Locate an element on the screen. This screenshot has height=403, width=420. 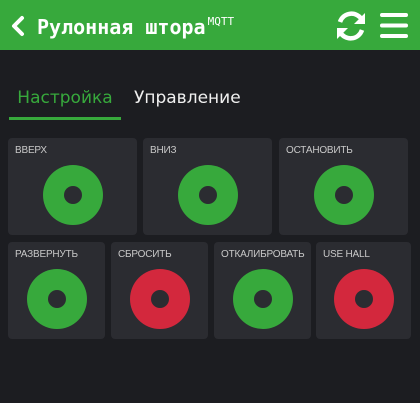
chevron-left-icon is located at coordinates (18, 26).